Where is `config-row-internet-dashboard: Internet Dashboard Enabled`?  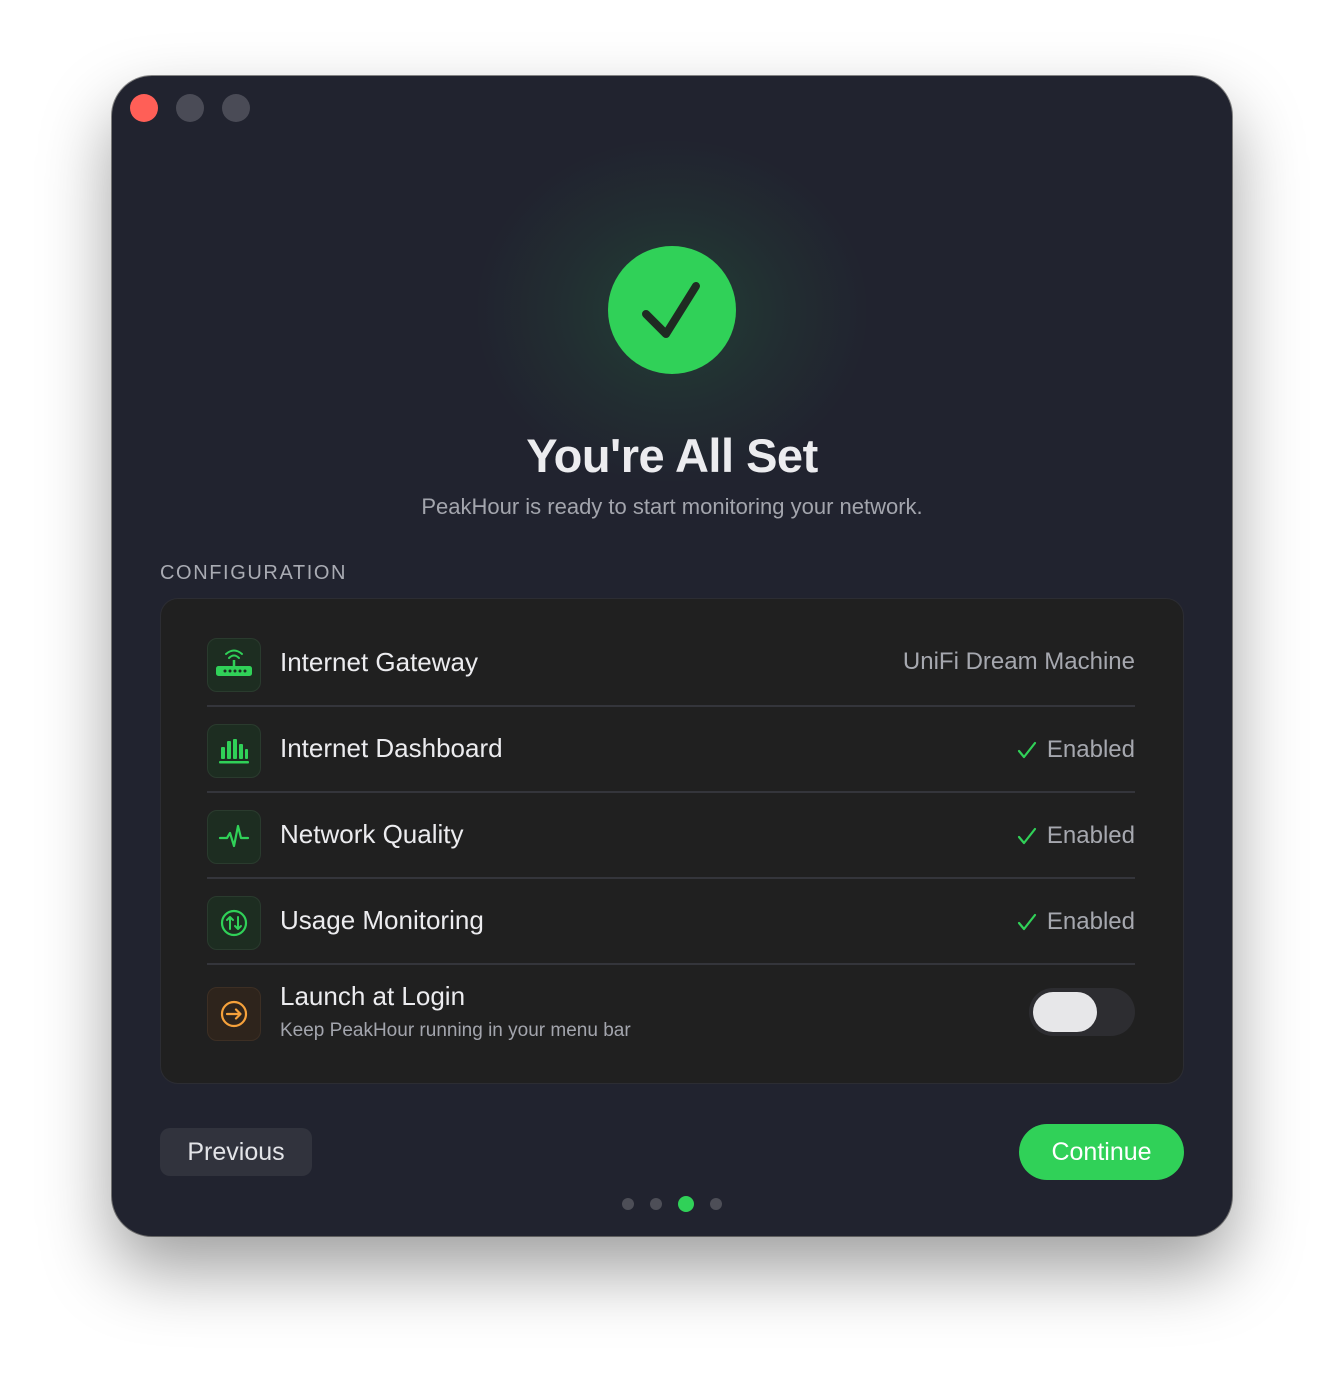
config-row-internet-dashboard: Internet Dashboard Enabled is located at coordinates (671, 750).